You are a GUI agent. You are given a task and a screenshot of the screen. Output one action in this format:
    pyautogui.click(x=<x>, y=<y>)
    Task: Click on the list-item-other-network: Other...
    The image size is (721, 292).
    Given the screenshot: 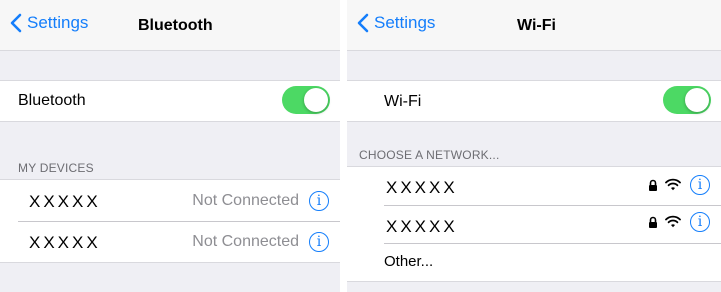 What is the action you would take?
    pyautogui.click(x=534, y=262)
    